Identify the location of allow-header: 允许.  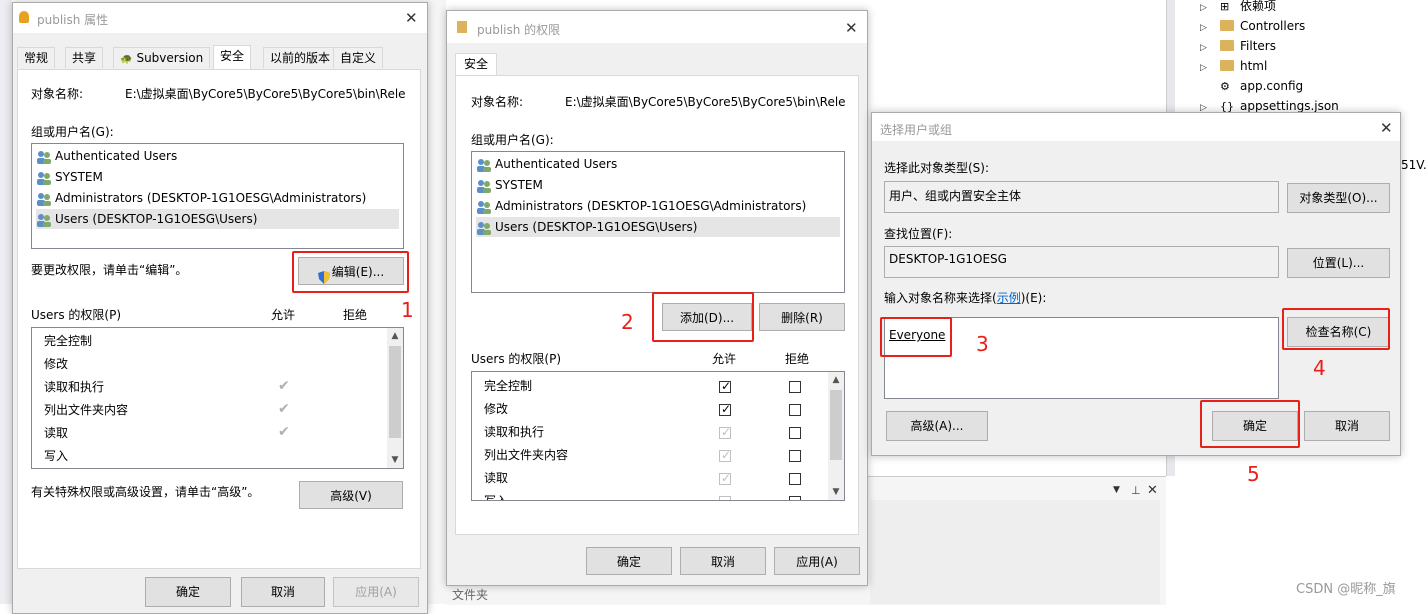
(283, 315).